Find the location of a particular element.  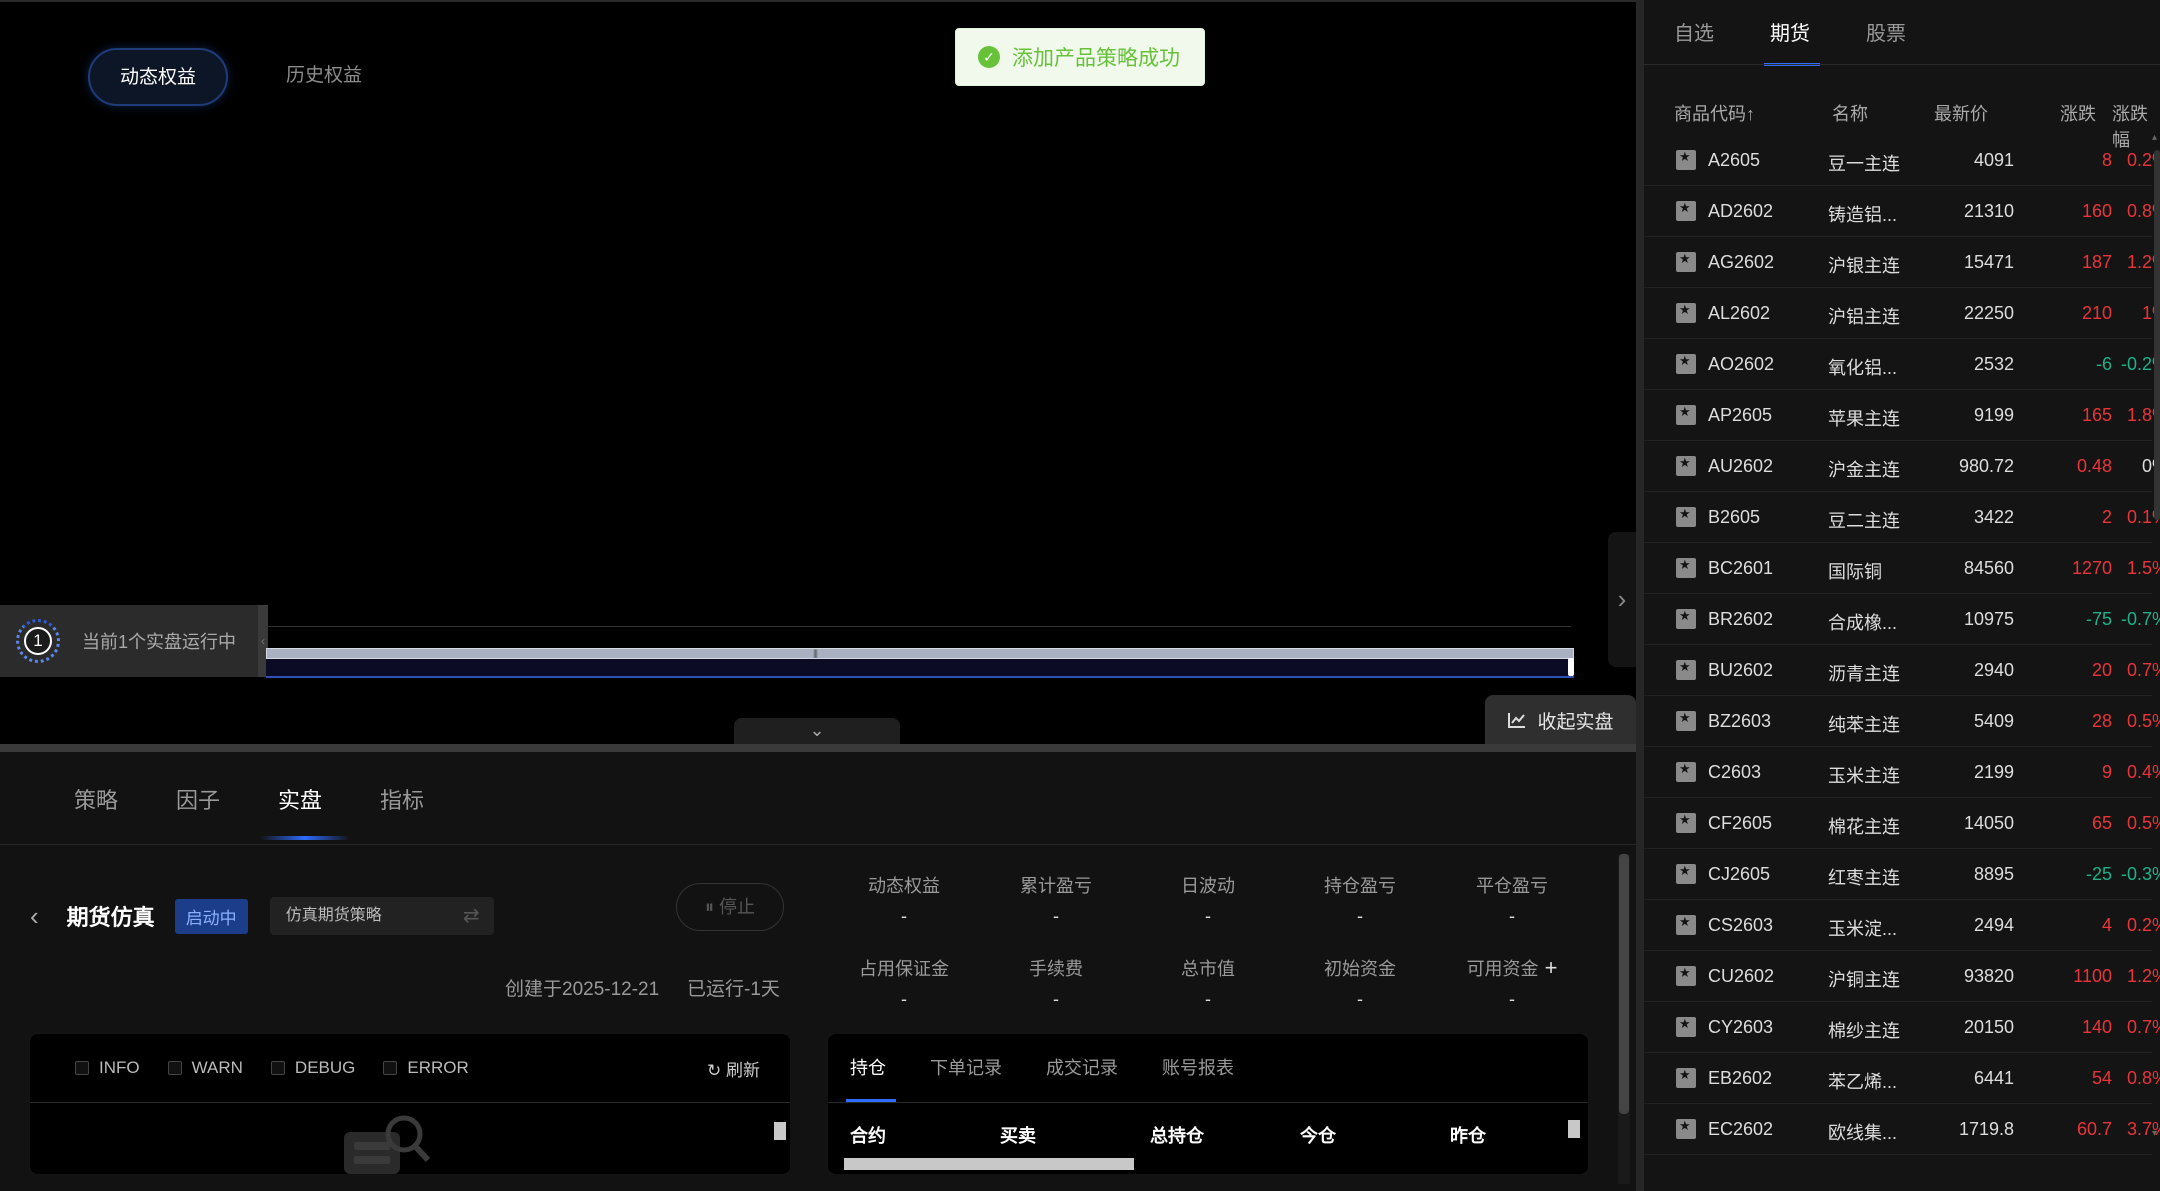

quote-change-pct: 0.5% is located at coordinates (2143, 721).